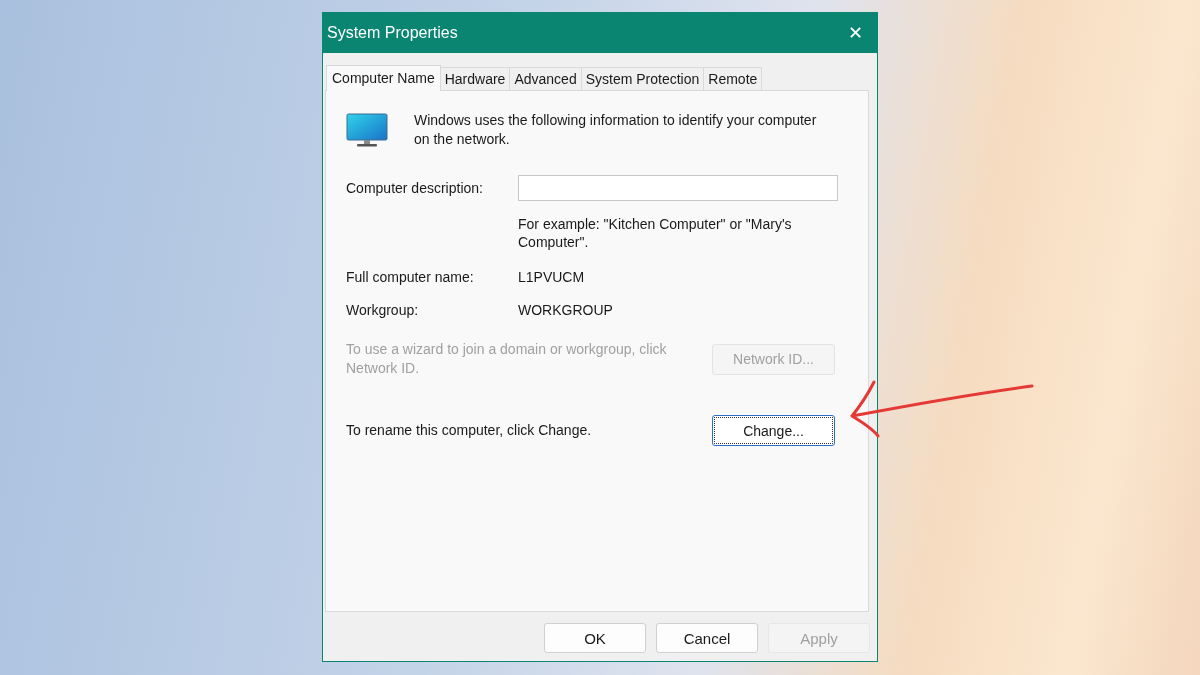 Image resolution: width=1200 pixels, height=675 pixels. I want to click on field-value: L1PVUCM, so click(552, 277).